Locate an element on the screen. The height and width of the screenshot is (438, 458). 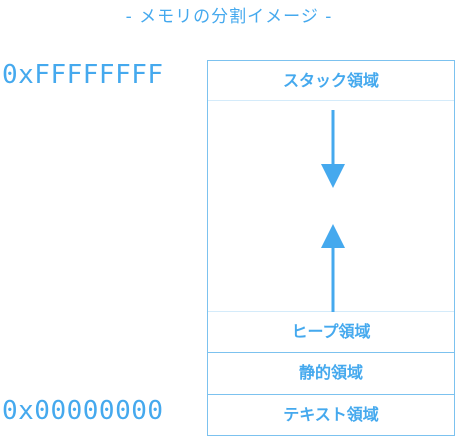
heap-growth-arrow-icon is located at coordinates (333, 268).